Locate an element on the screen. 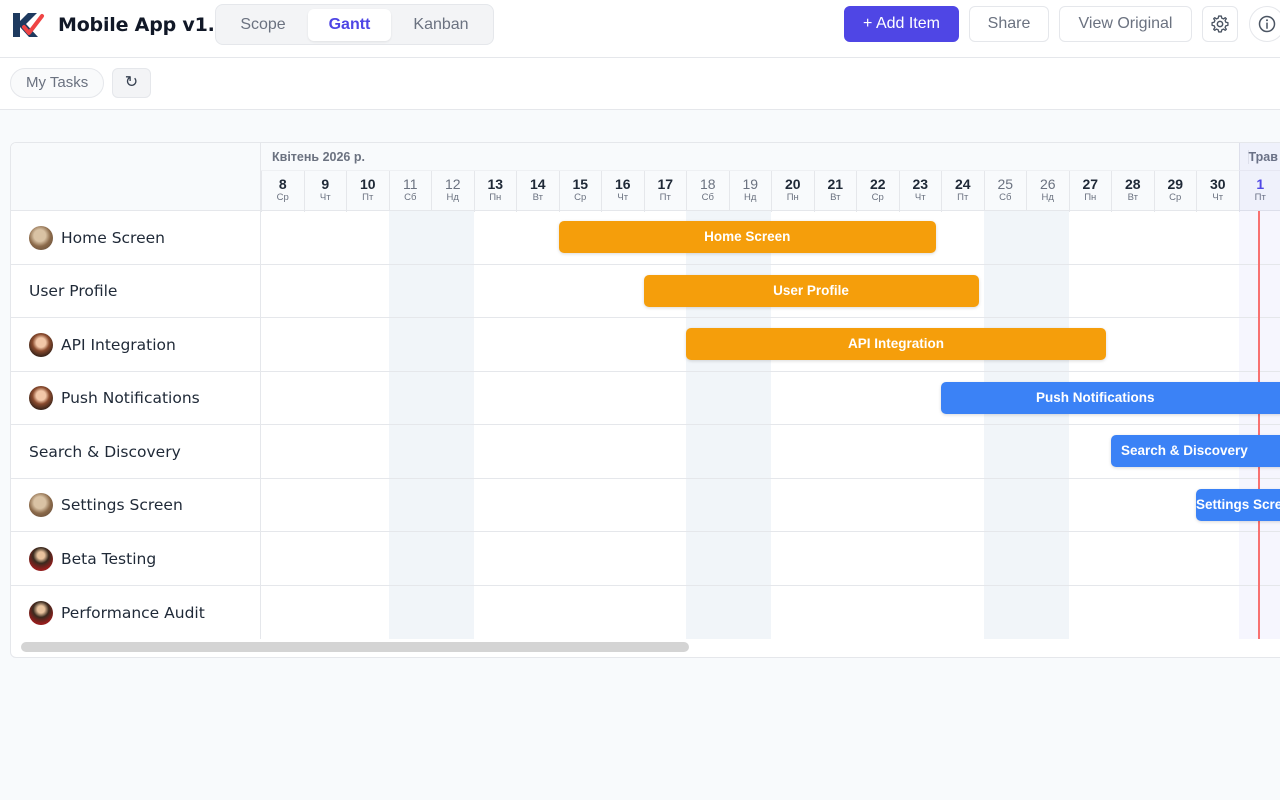 Image resolution: width=1280 pixels, height=800 pixels. gantt-bar-label: Push Notifications is located at coordinates (1095, 397).